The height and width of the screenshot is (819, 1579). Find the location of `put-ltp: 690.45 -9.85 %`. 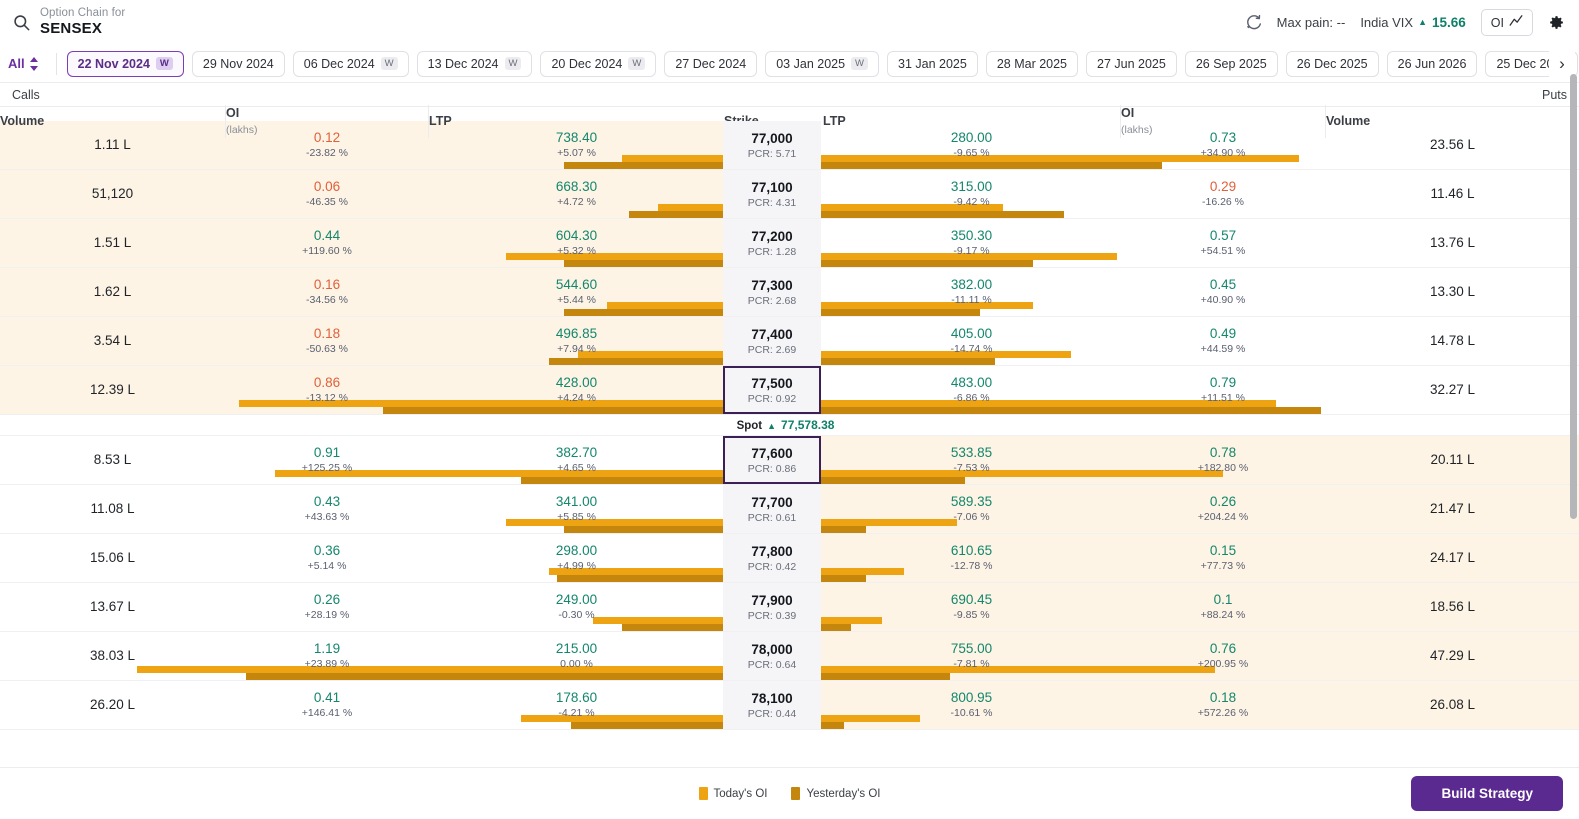

put-ltp: 690.45 -9.85 % is located at coordinates (971, 607).